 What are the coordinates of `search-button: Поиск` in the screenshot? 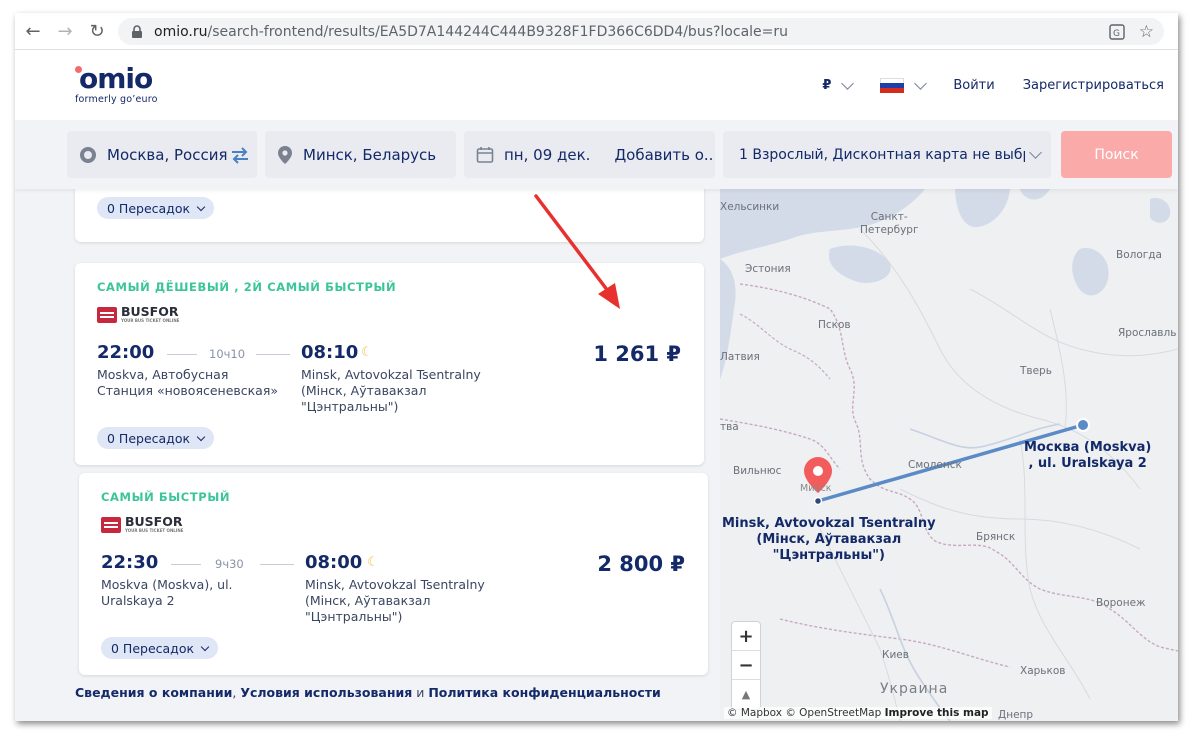 It's located at (1116, 154).